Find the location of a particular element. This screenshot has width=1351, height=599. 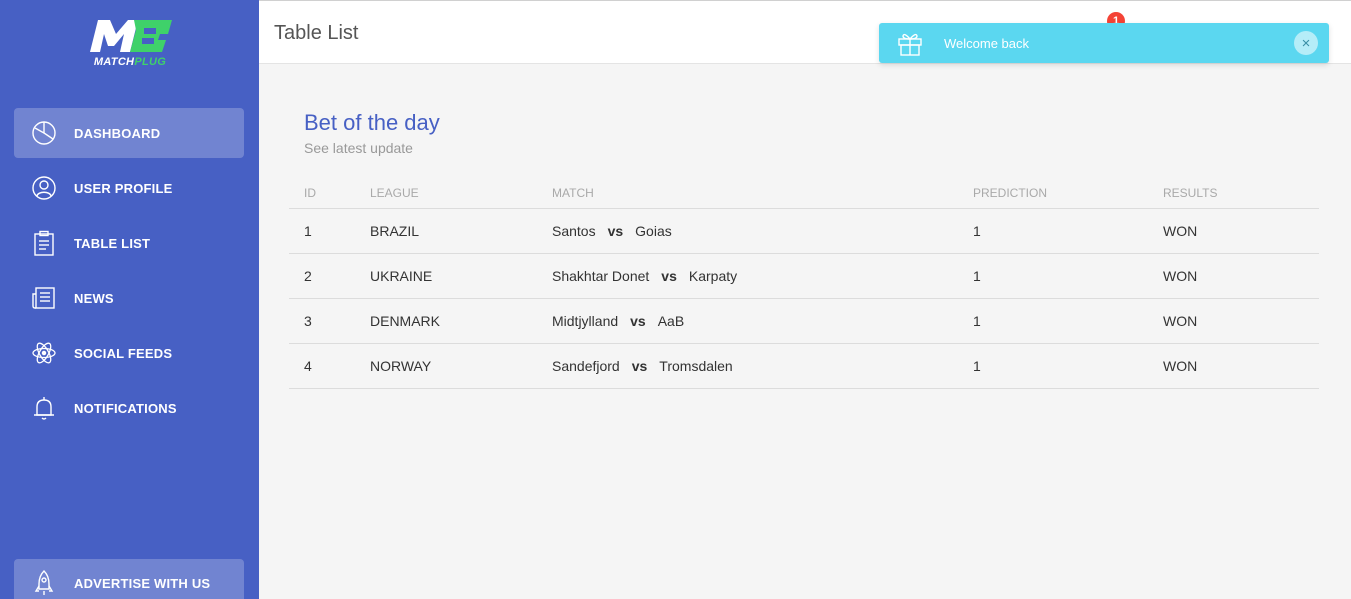

home-team: Santos is located at coordinates (574, 230).